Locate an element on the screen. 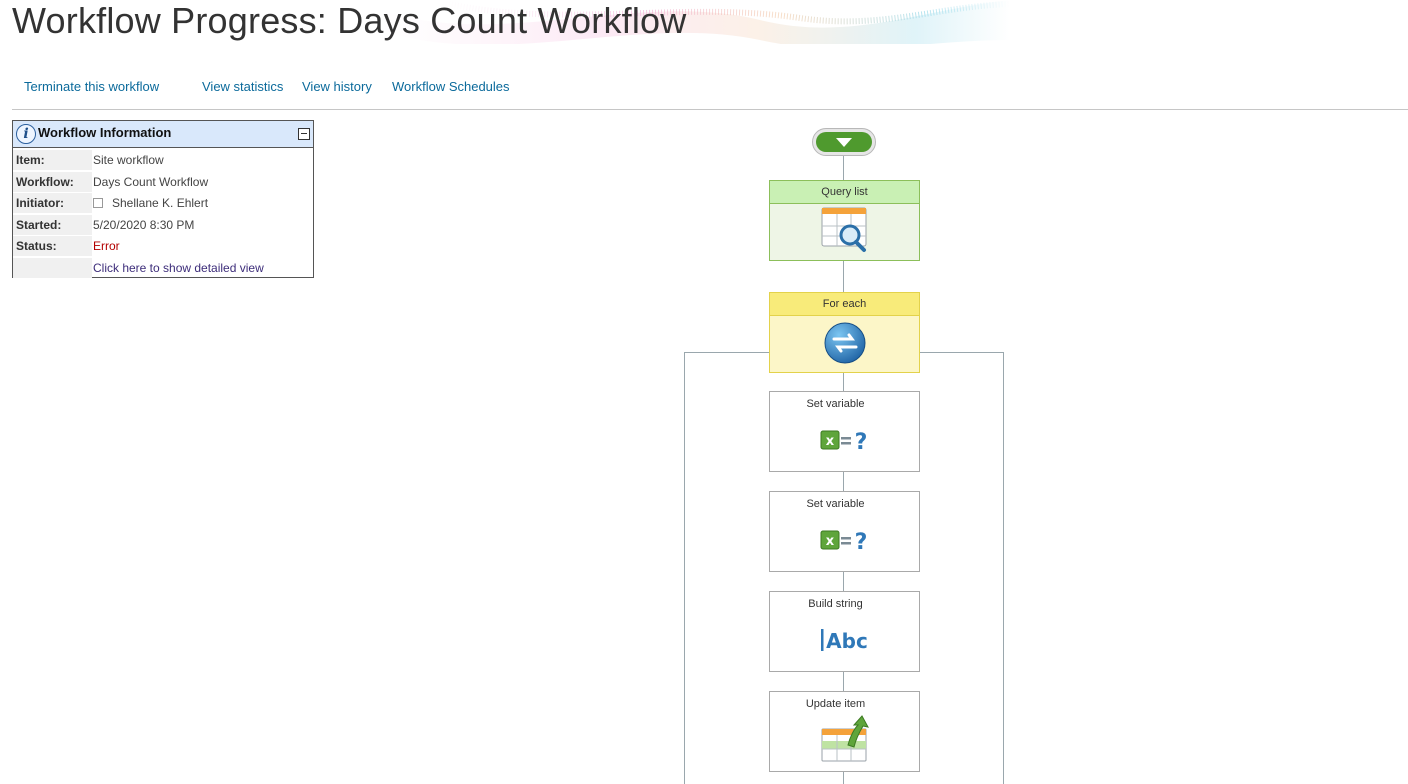 Image resolution: width=1408 pixels, height=784 pixels. info-row-initiator: Initiator: Shellane K. Ehlert is located at coordinates (163, 204).